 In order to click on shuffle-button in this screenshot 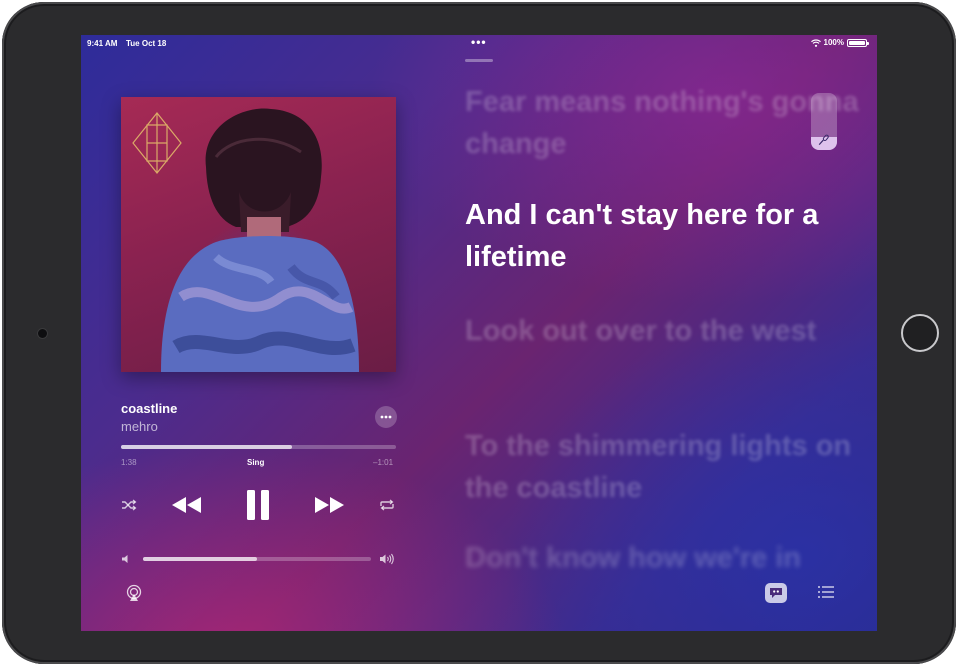, I will do `click(129, 505)`.